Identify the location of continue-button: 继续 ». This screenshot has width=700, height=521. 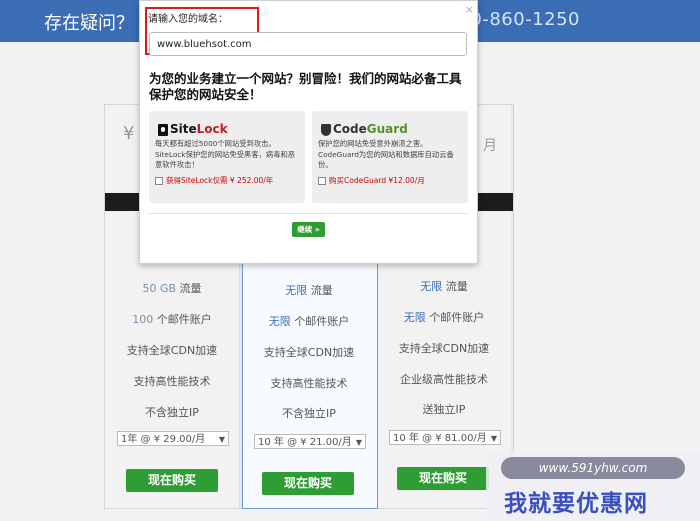
(308, 229).